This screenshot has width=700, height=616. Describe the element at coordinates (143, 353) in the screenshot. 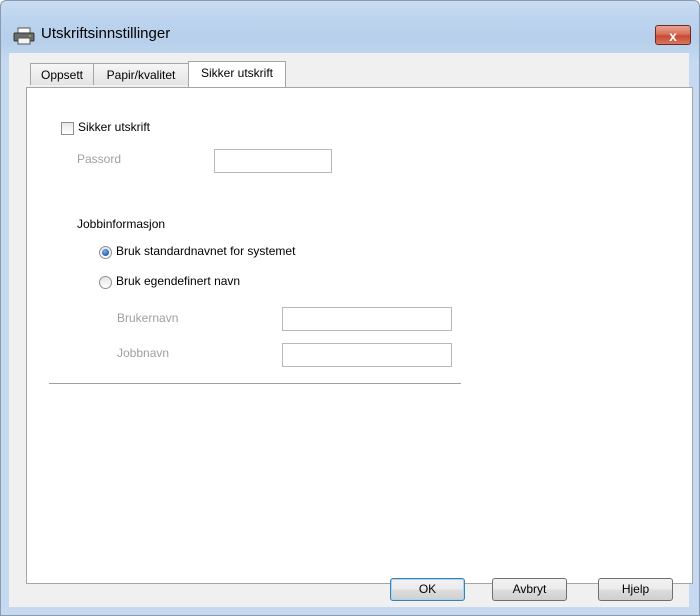

I see `jobname-label: Jobbnavn` at that location.